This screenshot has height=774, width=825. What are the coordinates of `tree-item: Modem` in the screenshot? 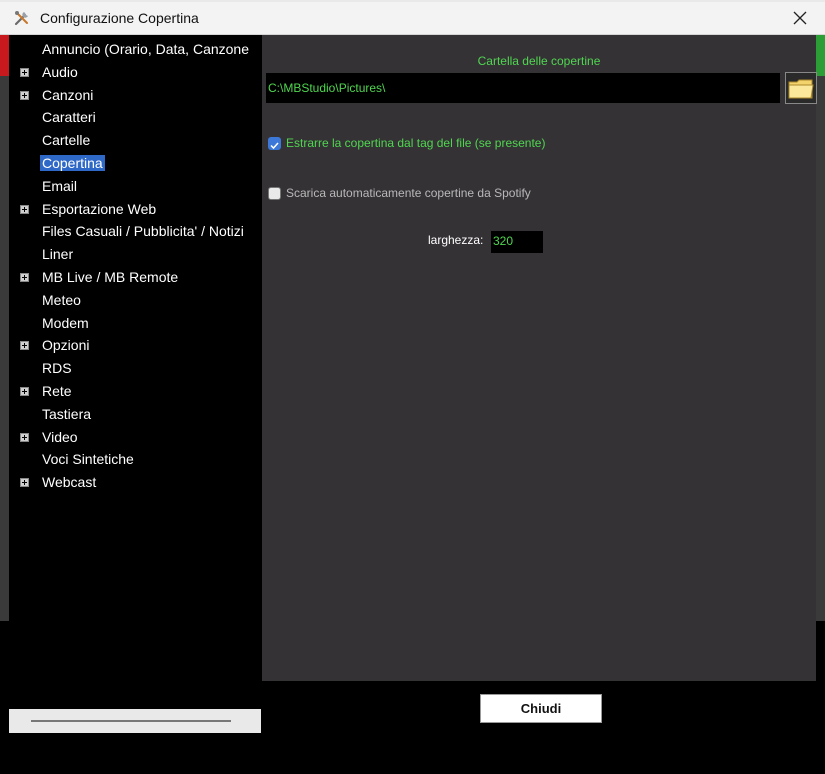 It's located at (135, 324).